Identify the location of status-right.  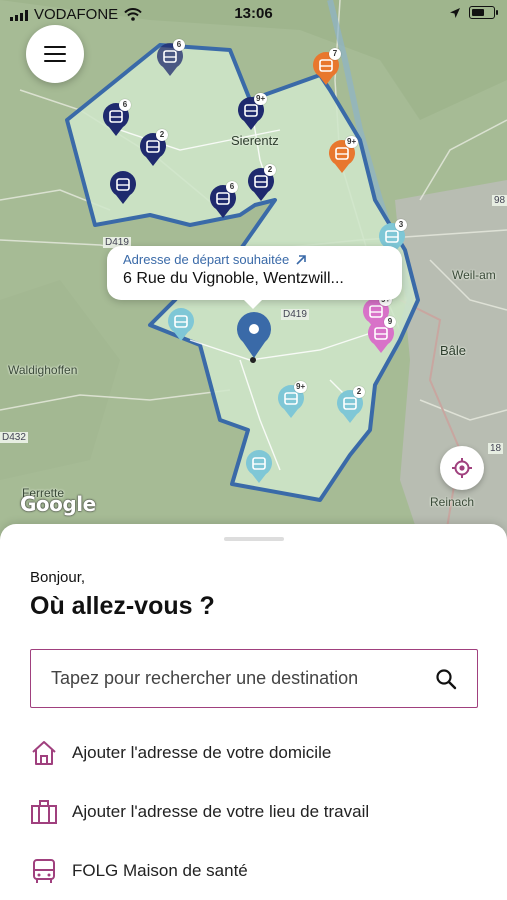
(473, 12).